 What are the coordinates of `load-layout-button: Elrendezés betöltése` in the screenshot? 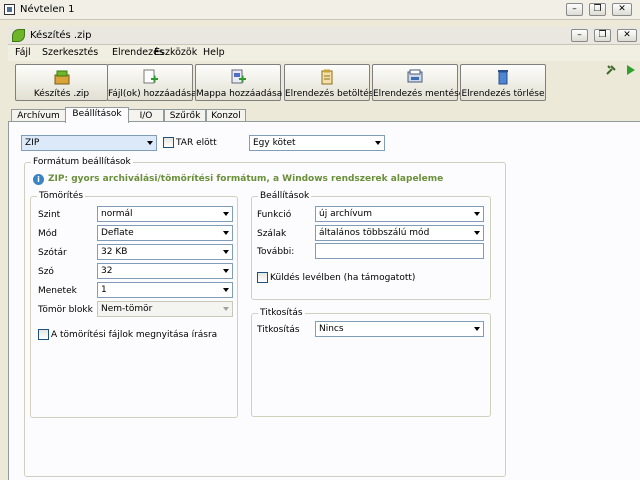 It's located at (332, 82).